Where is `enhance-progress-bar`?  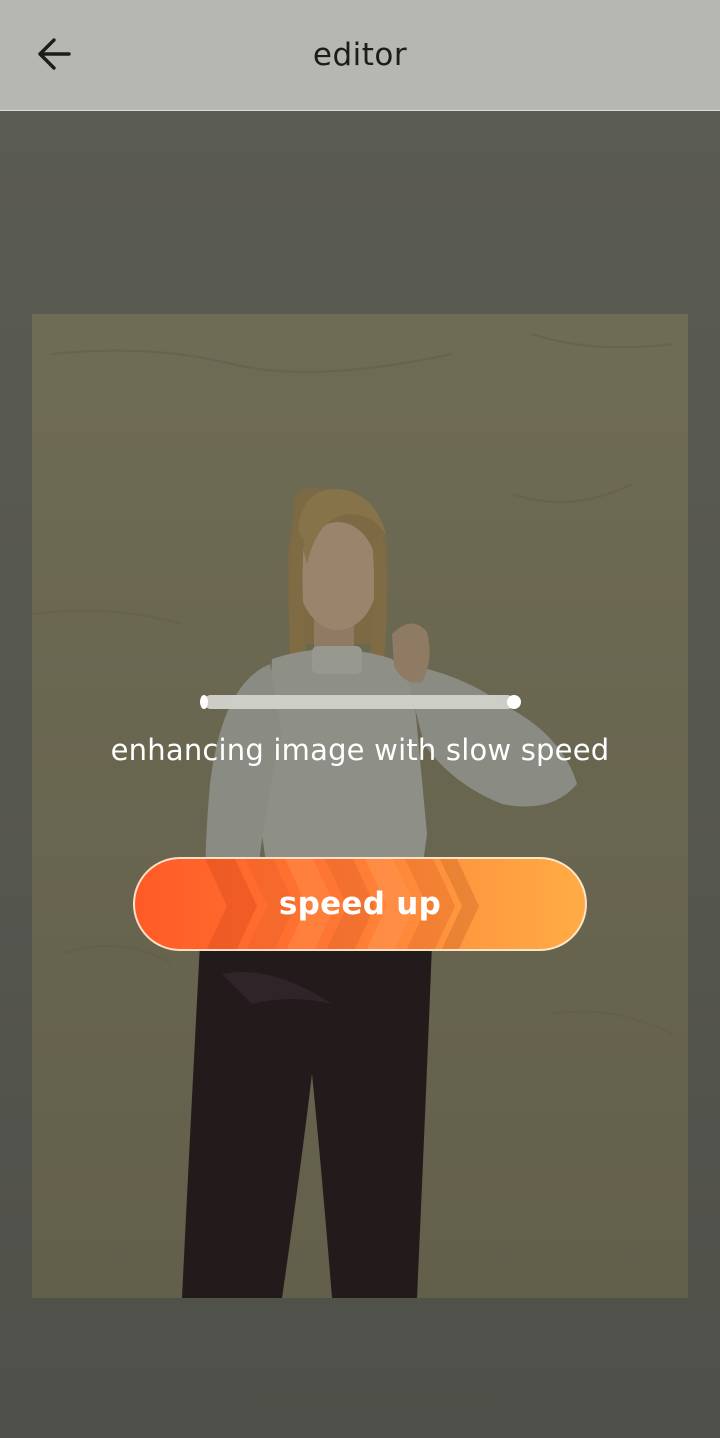
enhance-progress-bar is located at coordinates (360, 702).